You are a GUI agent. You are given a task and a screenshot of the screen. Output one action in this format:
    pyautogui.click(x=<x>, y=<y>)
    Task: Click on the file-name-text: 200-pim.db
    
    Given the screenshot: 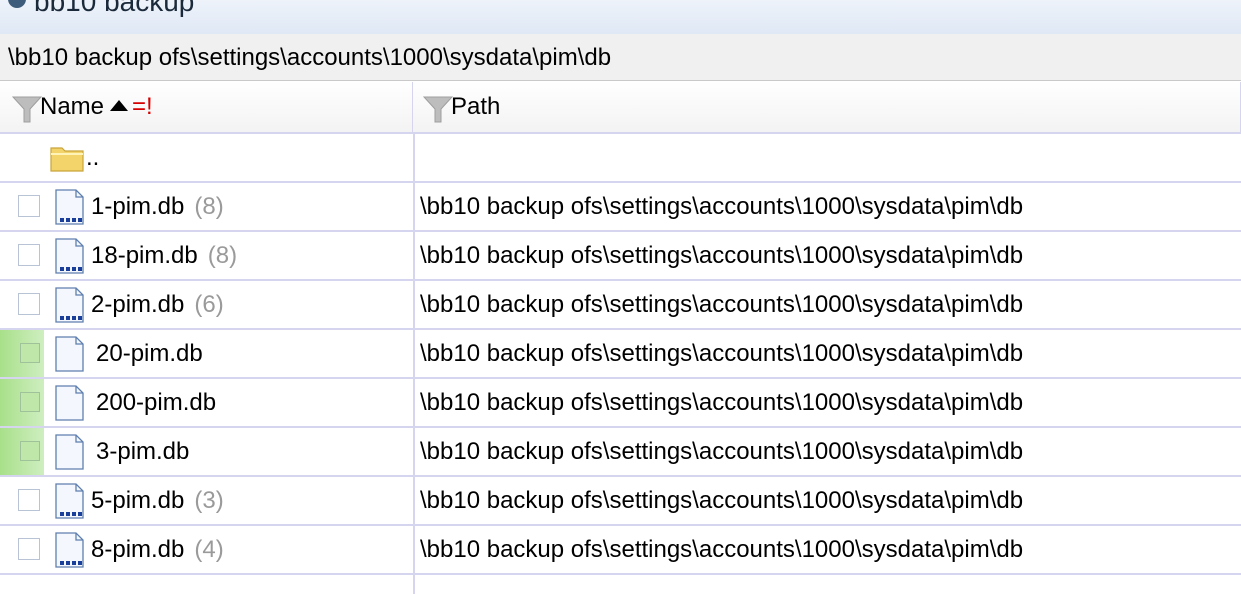 What is the action you would take?
    pyautogui.click(x=156, y=402)
    